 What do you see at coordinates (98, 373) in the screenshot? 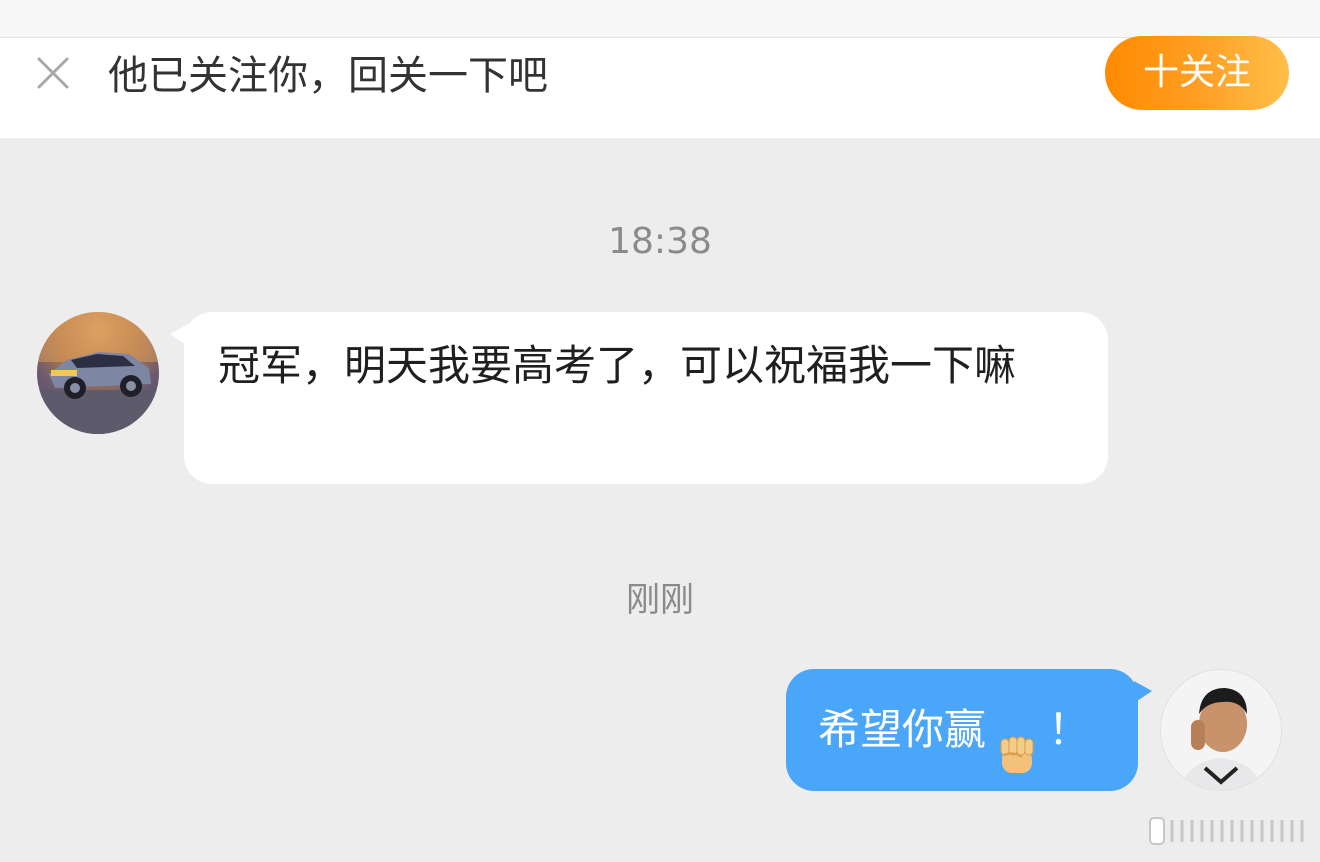
I see `race-car-avatar` at bounding box center [98, 373].